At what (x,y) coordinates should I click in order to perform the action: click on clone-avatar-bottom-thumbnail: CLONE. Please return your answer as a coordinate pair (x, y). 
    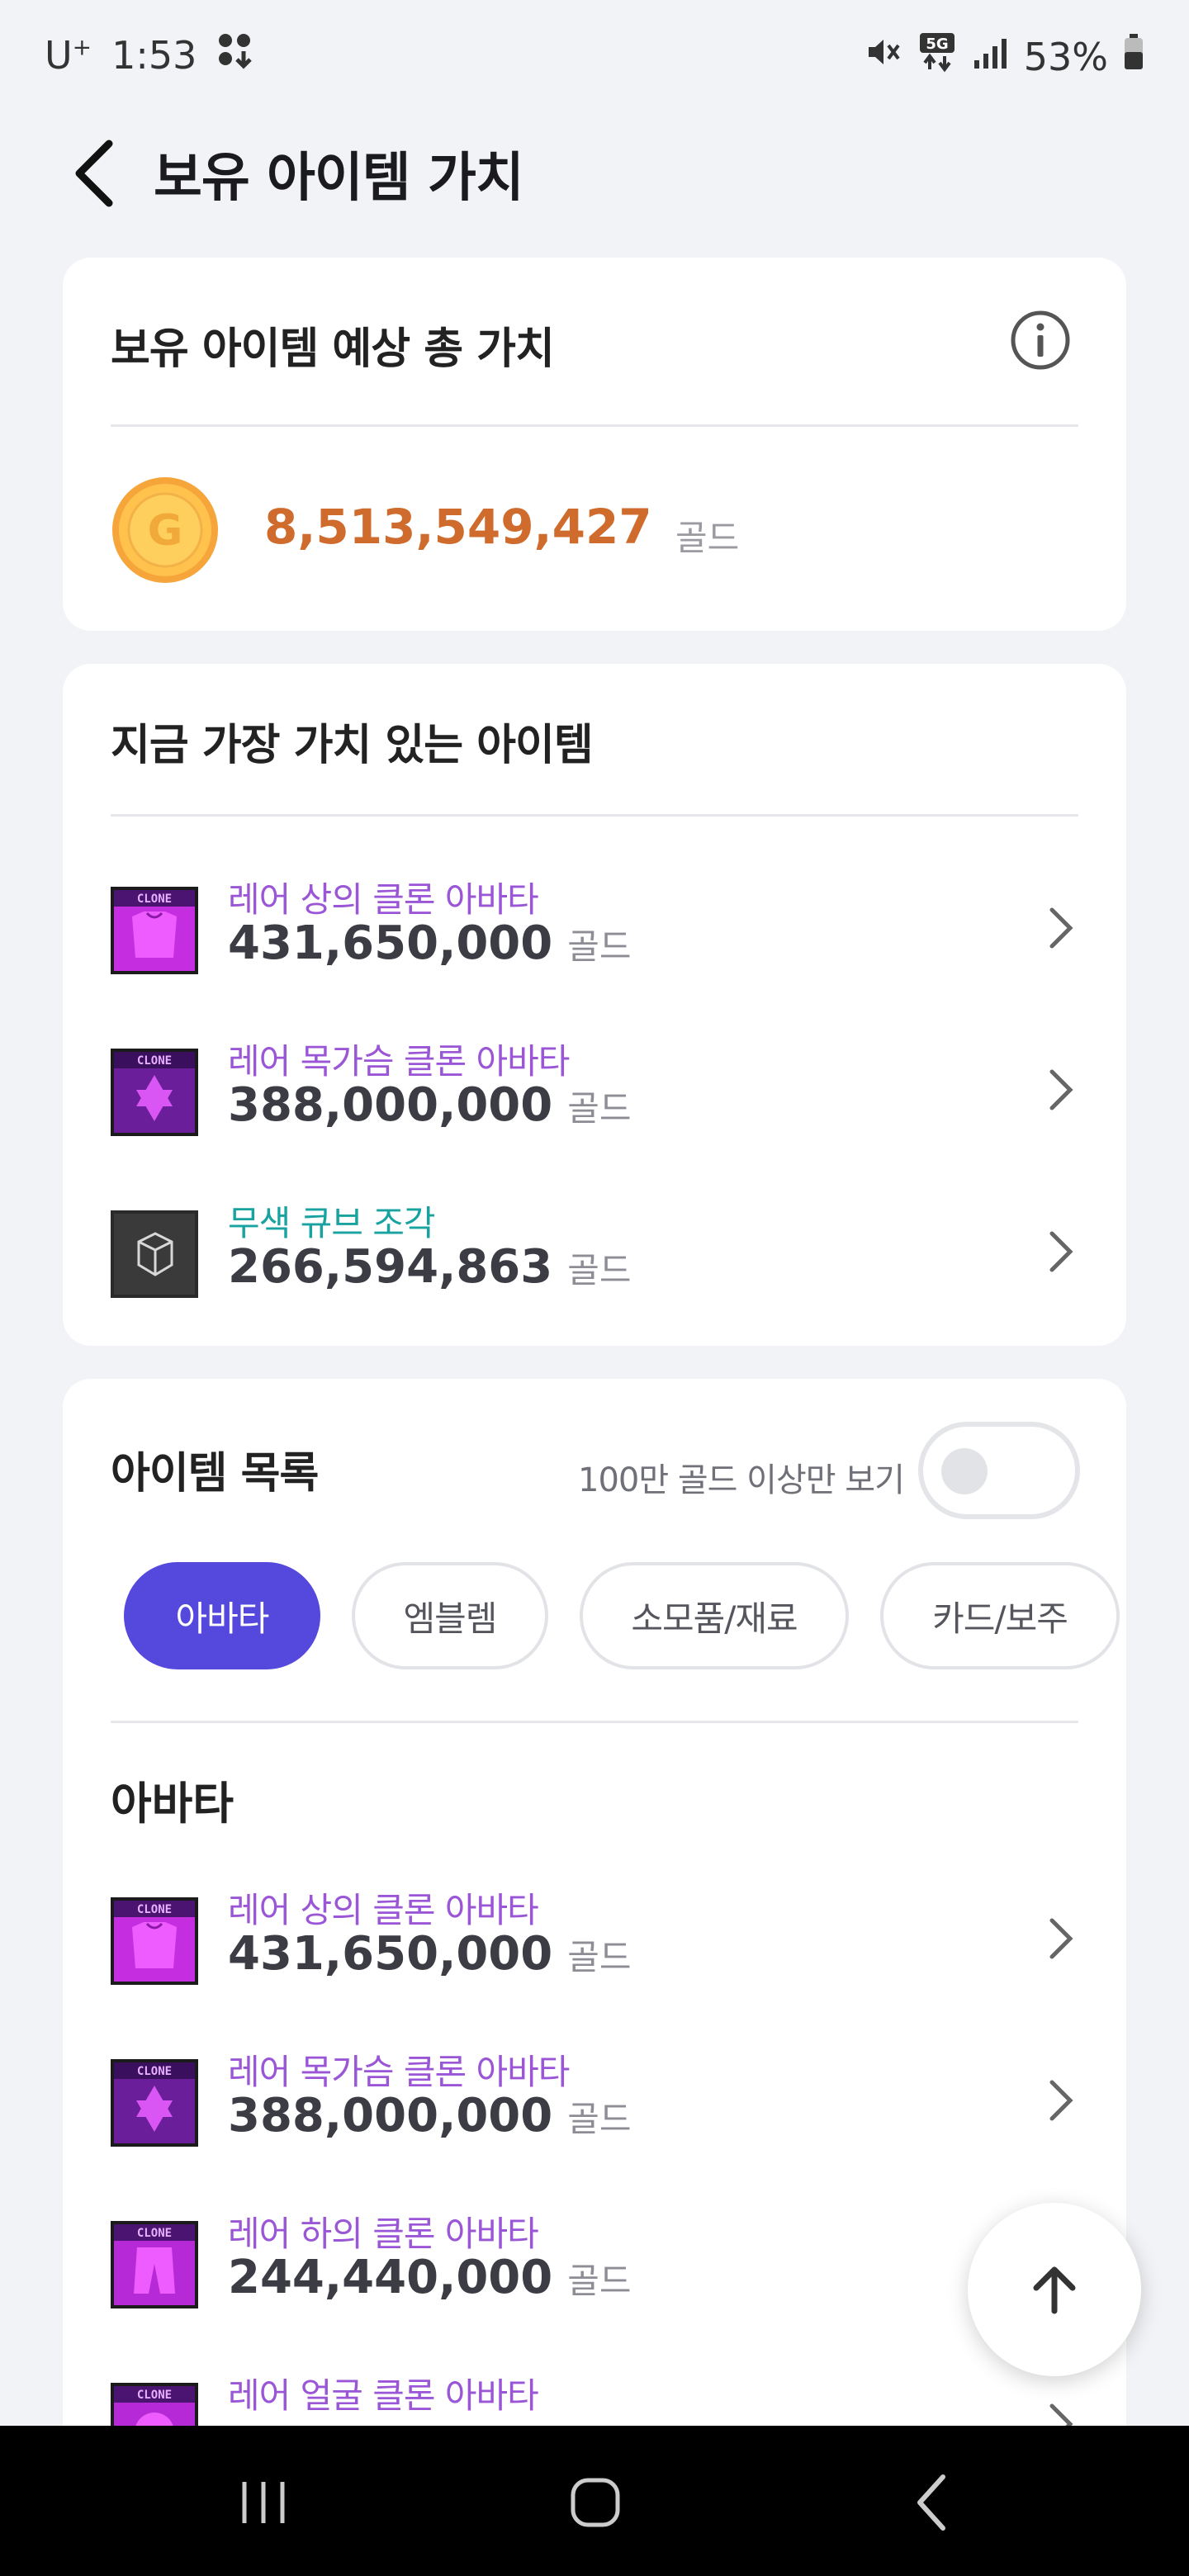
    Looking at the image, I should click on (154, 2264).